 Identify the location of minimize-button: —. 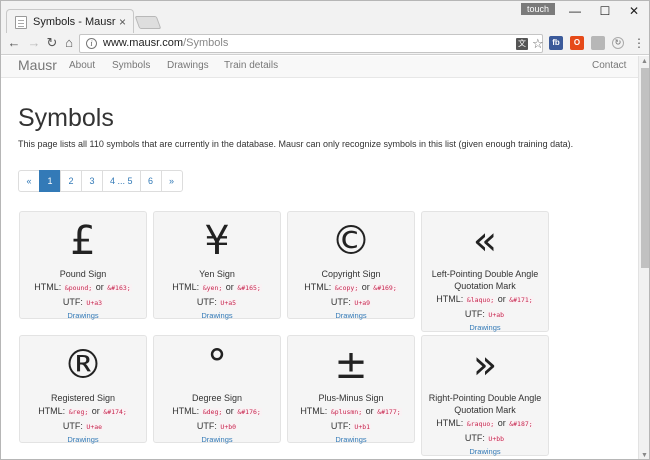
(575, 11).